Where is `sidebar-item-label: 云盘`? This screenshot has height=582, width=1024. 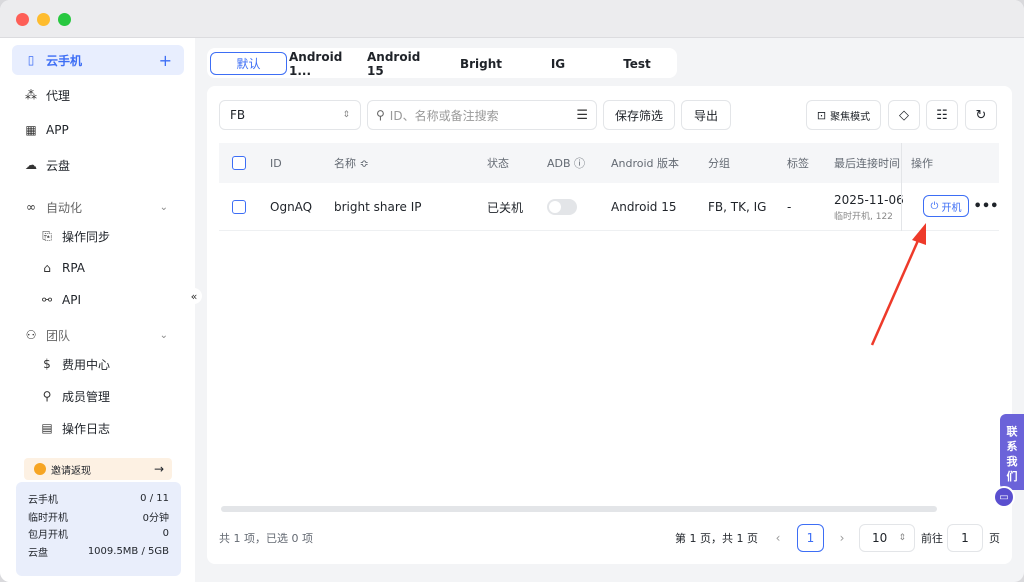
sidebar-item-label: 云盘 is located at coordinates (58, 165).